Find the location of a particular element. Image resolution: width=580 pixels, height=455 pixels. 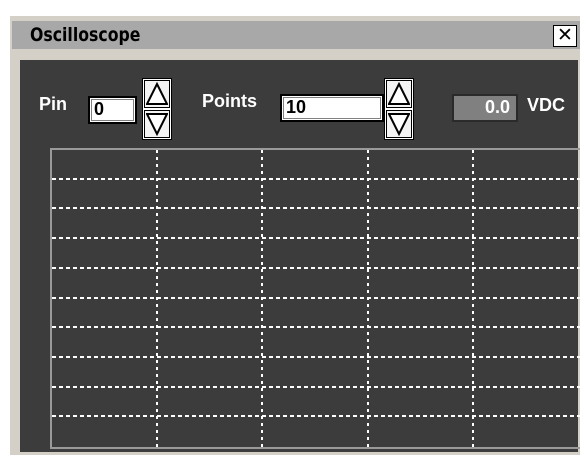

points-decrement-button is located at coordinates (399, 124).